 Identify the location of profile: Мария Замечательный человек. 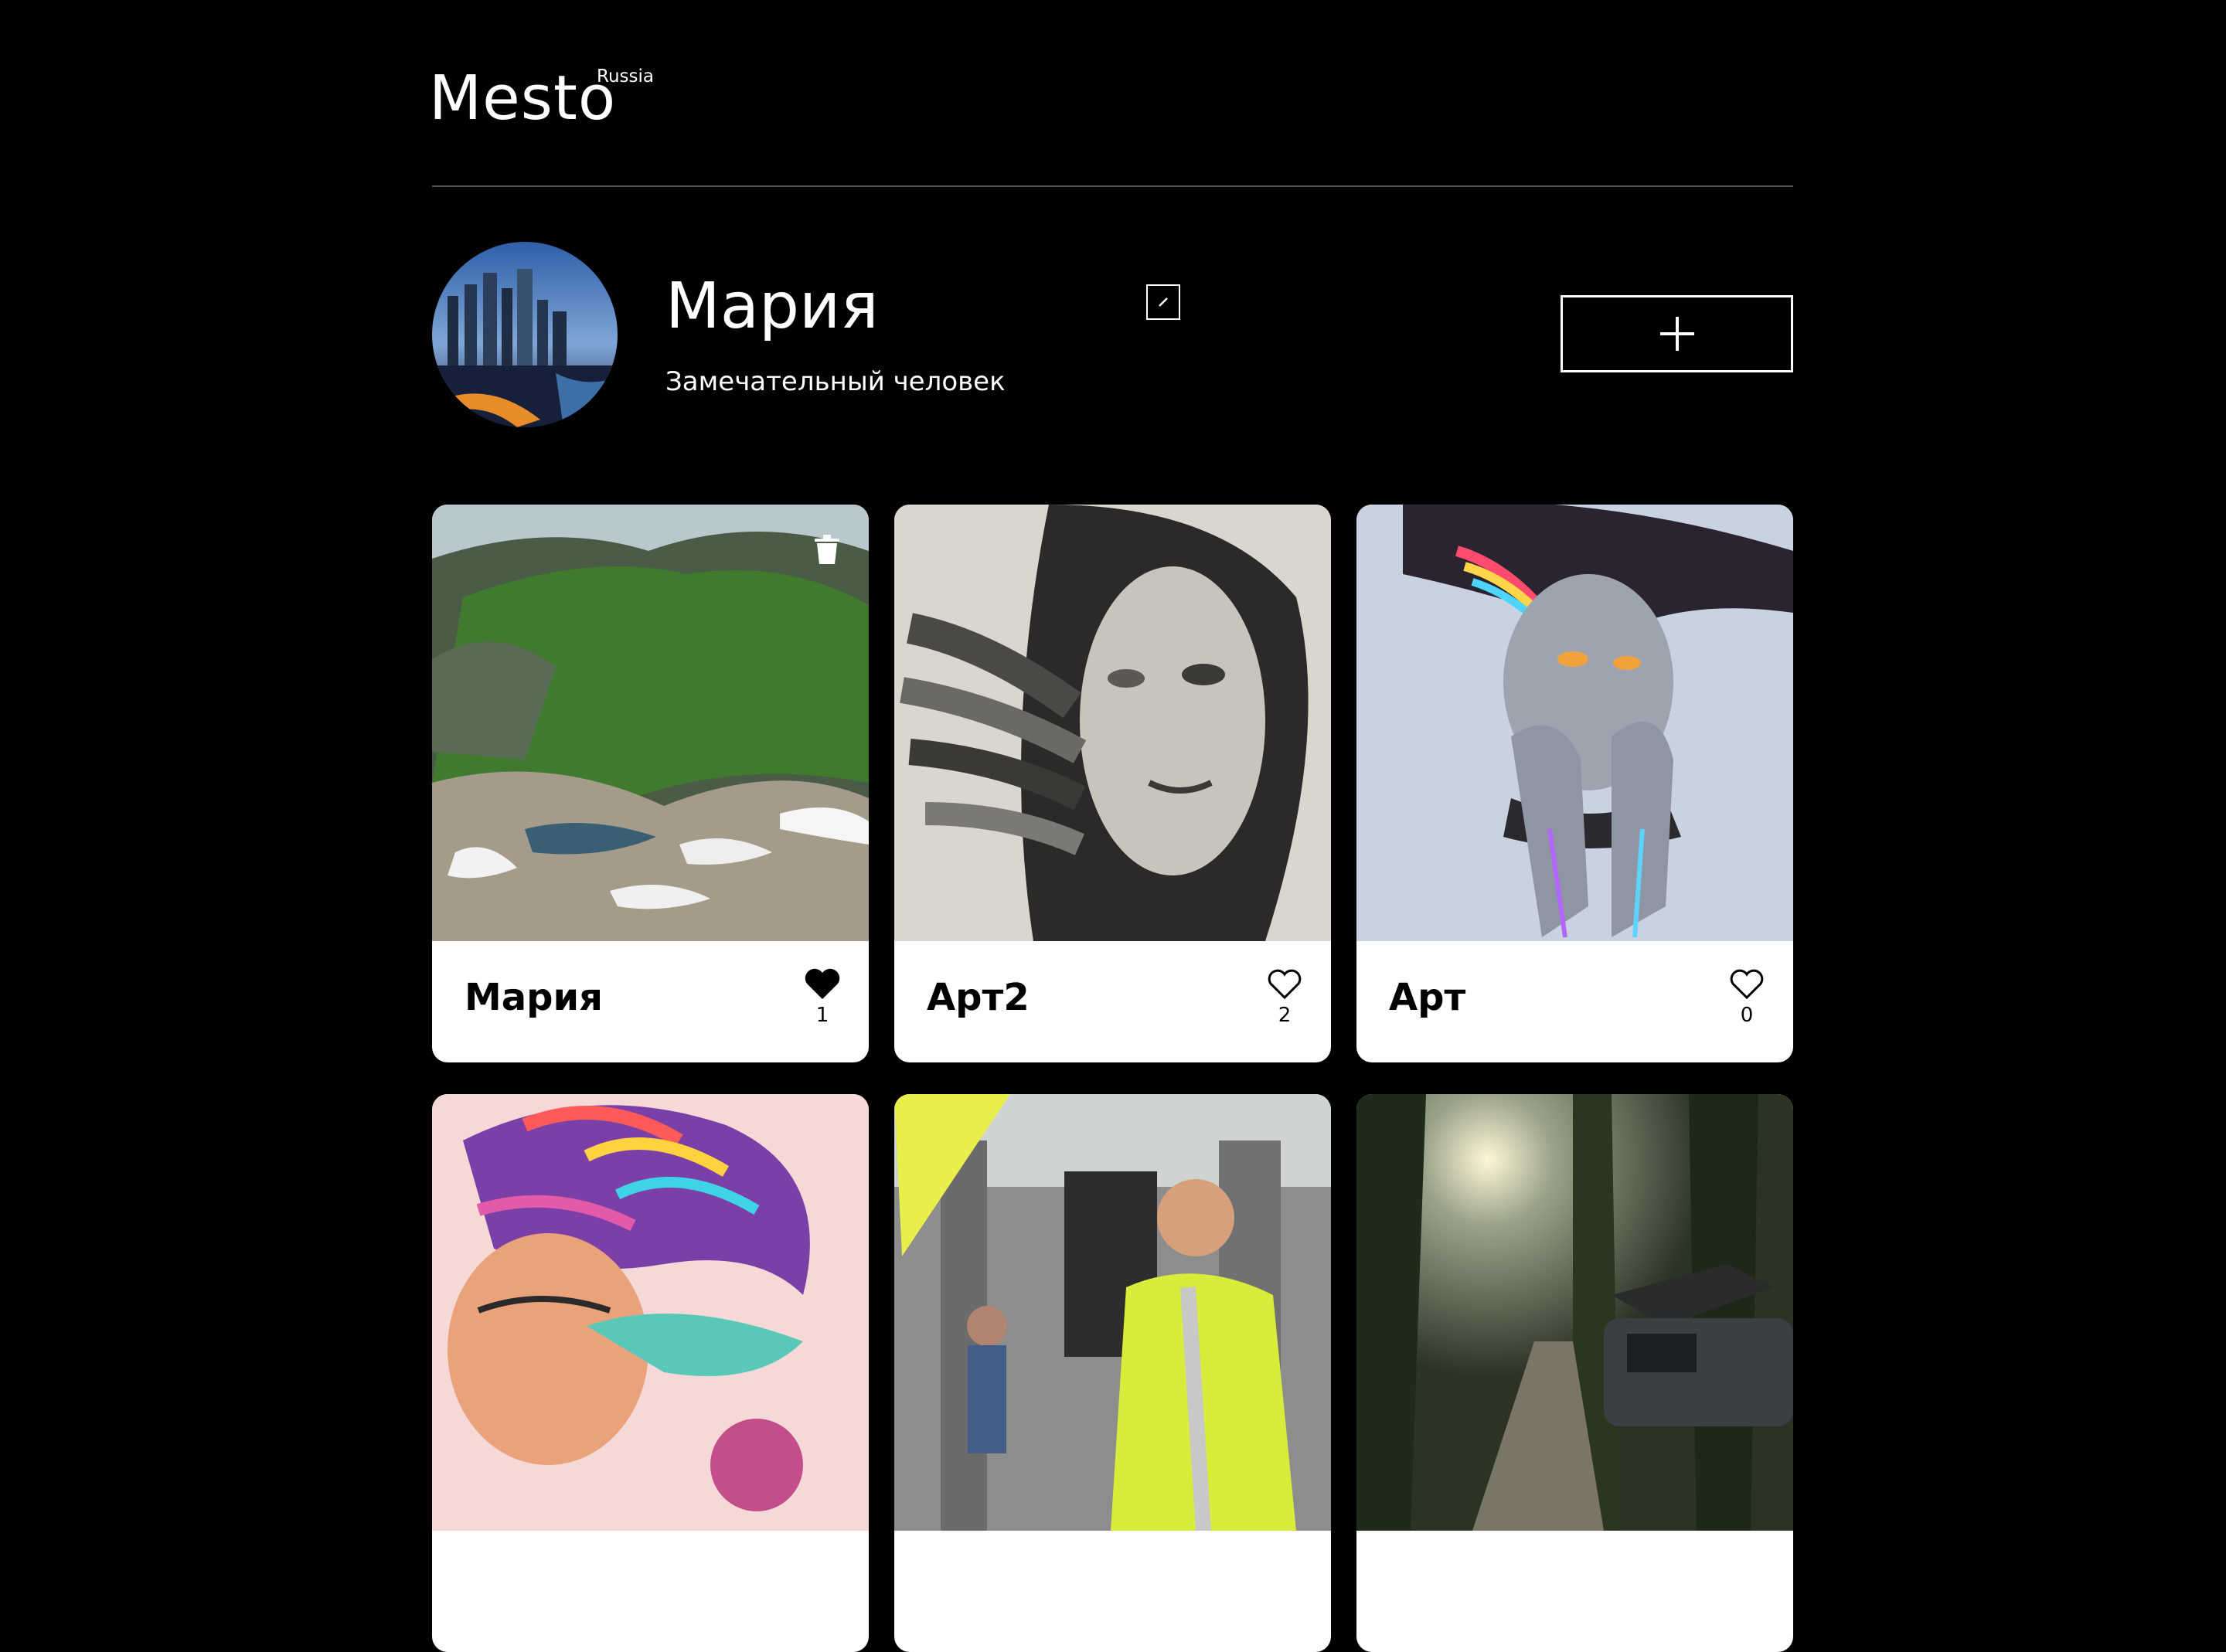
(1112, 335).